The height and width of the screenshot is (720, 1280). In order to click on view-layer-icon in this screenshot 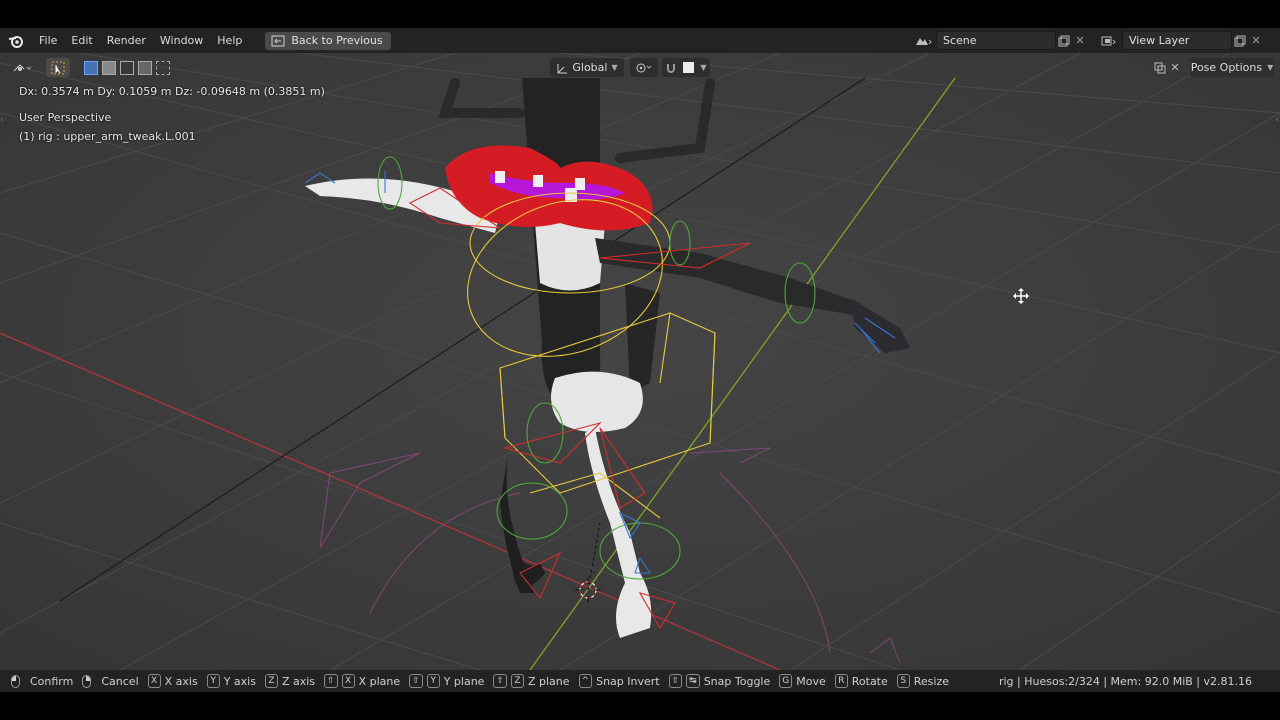, I will do `click(1109, 40)`.